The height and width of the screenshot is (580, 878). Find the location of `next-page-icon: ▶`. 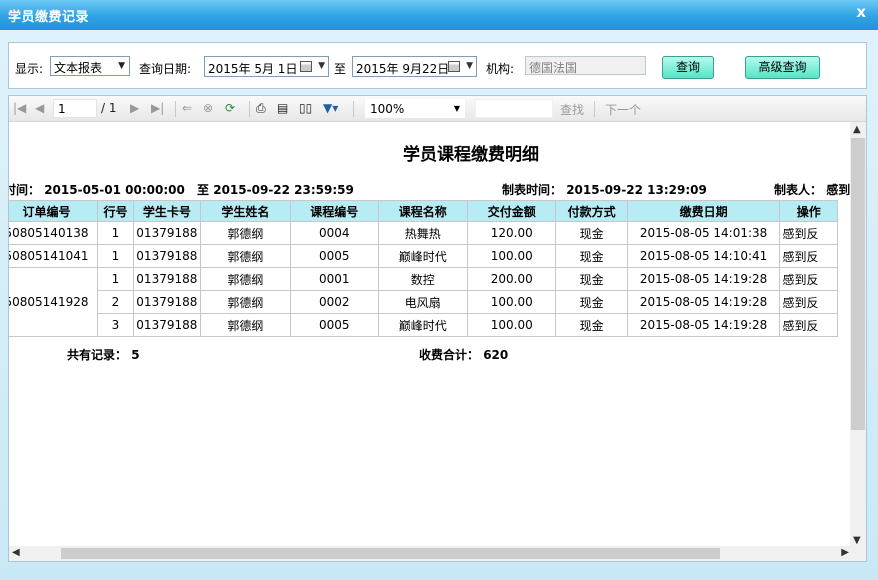

next-page-icon: ▶ is located at coordinates (134, 108).